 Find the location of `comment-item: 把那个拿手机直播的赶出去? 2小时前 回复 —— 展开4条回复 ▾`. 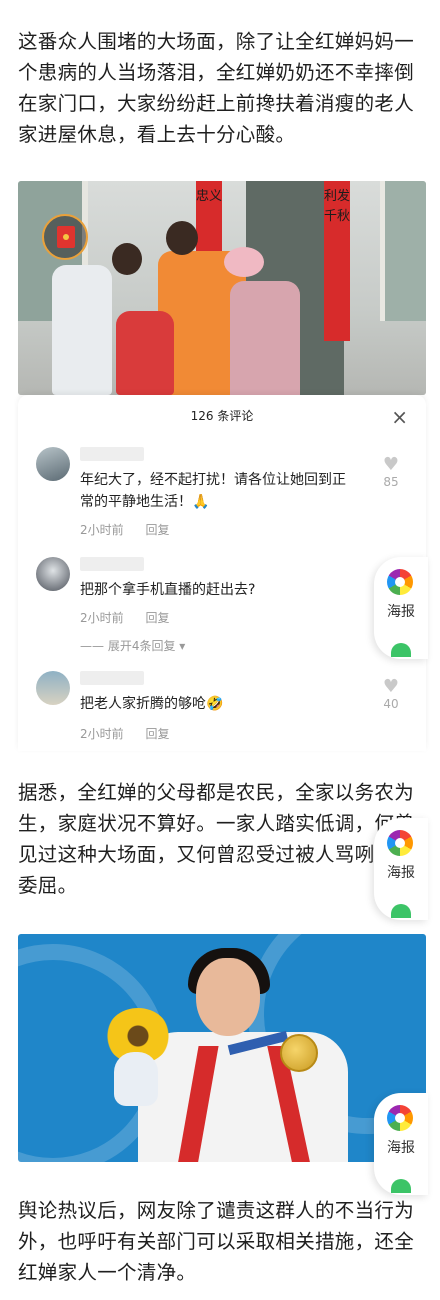

comment-item: 把那个拿手机直播的赶出去? 2小时前 回复 —— 展开4条回复 ▾ is located at coordinates (221, 607).